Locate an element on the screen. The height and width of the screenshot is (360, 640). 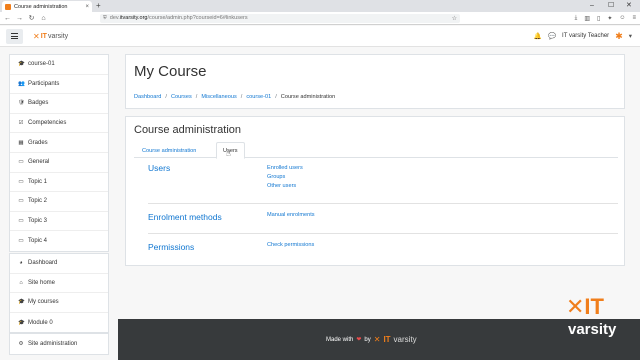
site-logo: ✕ IT varsity is located at coordinates (50, 36).